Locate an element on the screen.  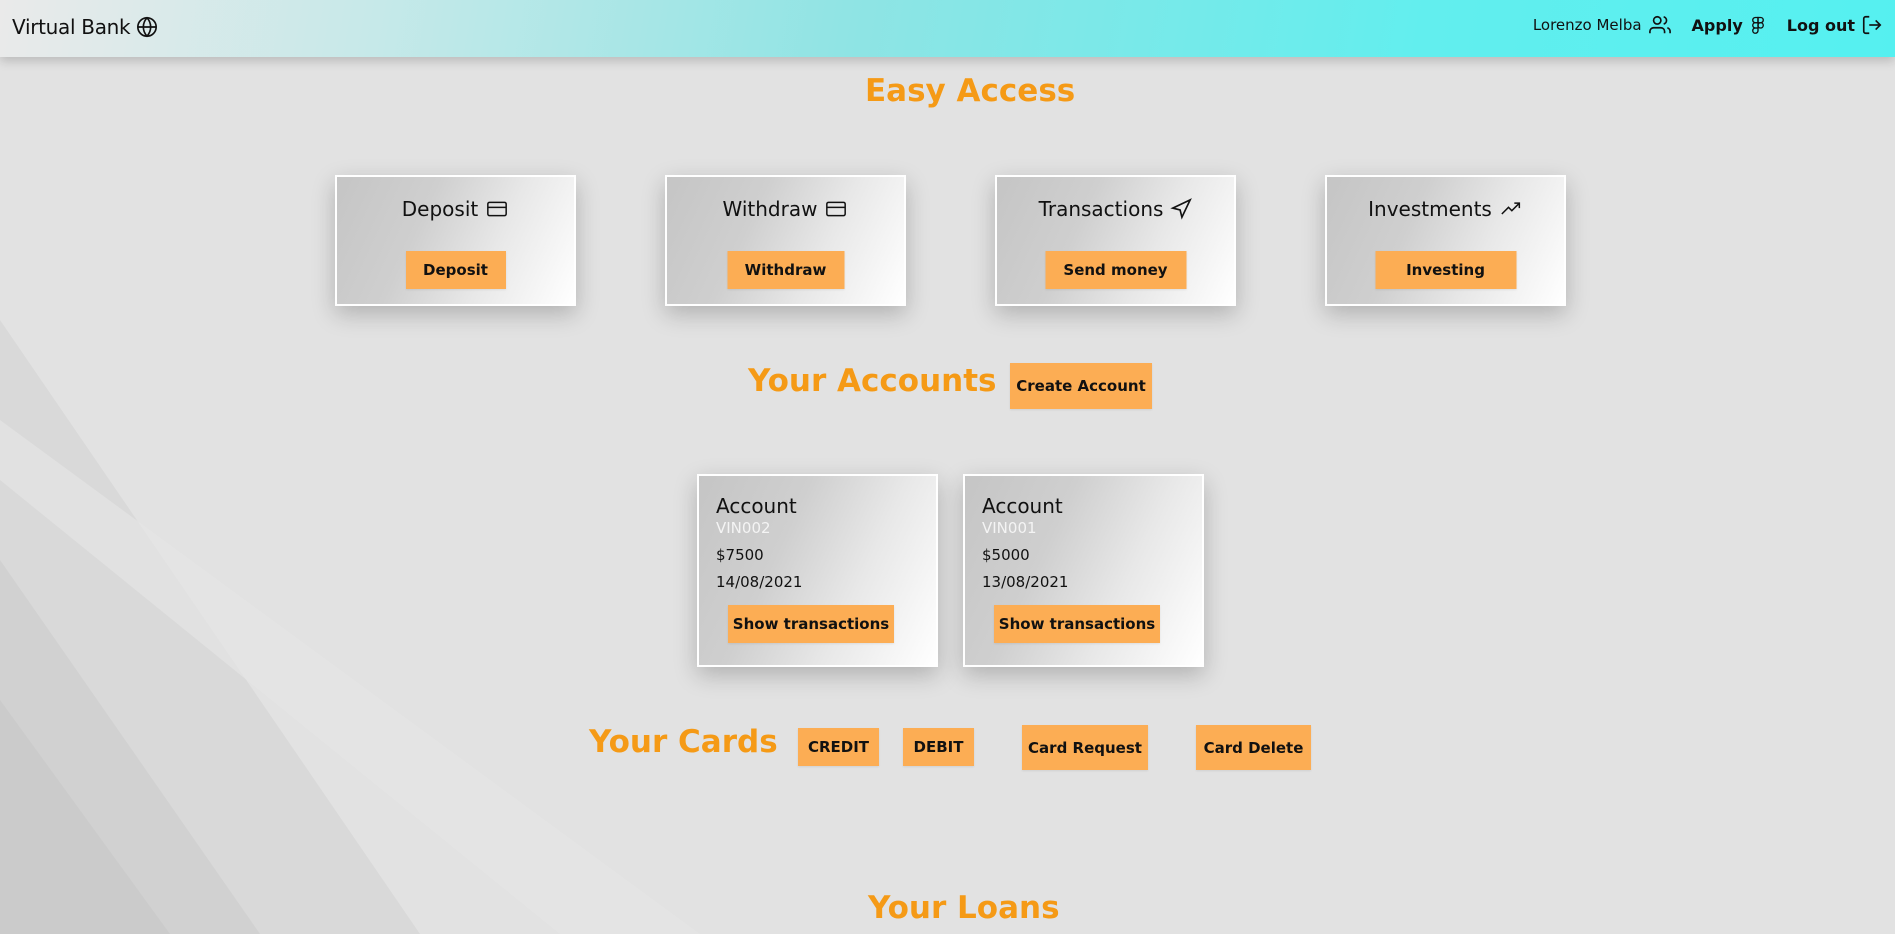
users-icon is located at coordinates (1660, 25).